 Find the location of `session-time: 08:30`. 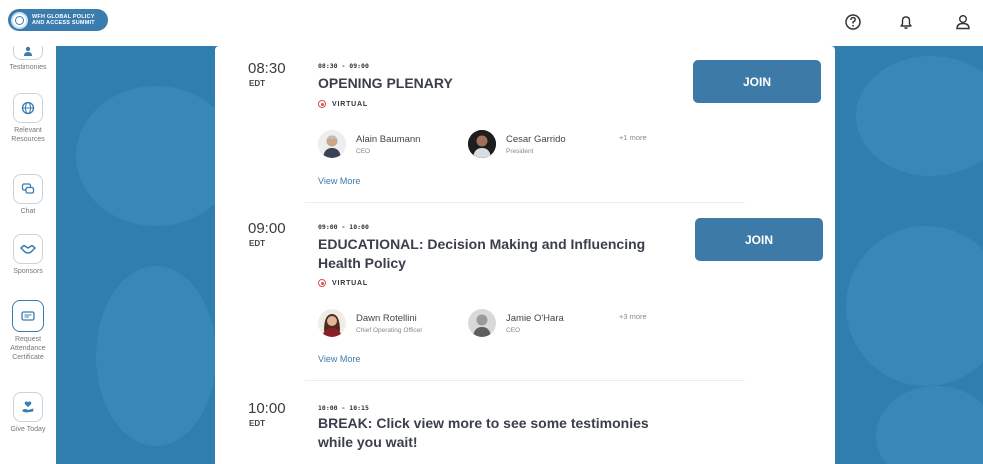

session-time: 08:30 is located at coordinates (267, 68).